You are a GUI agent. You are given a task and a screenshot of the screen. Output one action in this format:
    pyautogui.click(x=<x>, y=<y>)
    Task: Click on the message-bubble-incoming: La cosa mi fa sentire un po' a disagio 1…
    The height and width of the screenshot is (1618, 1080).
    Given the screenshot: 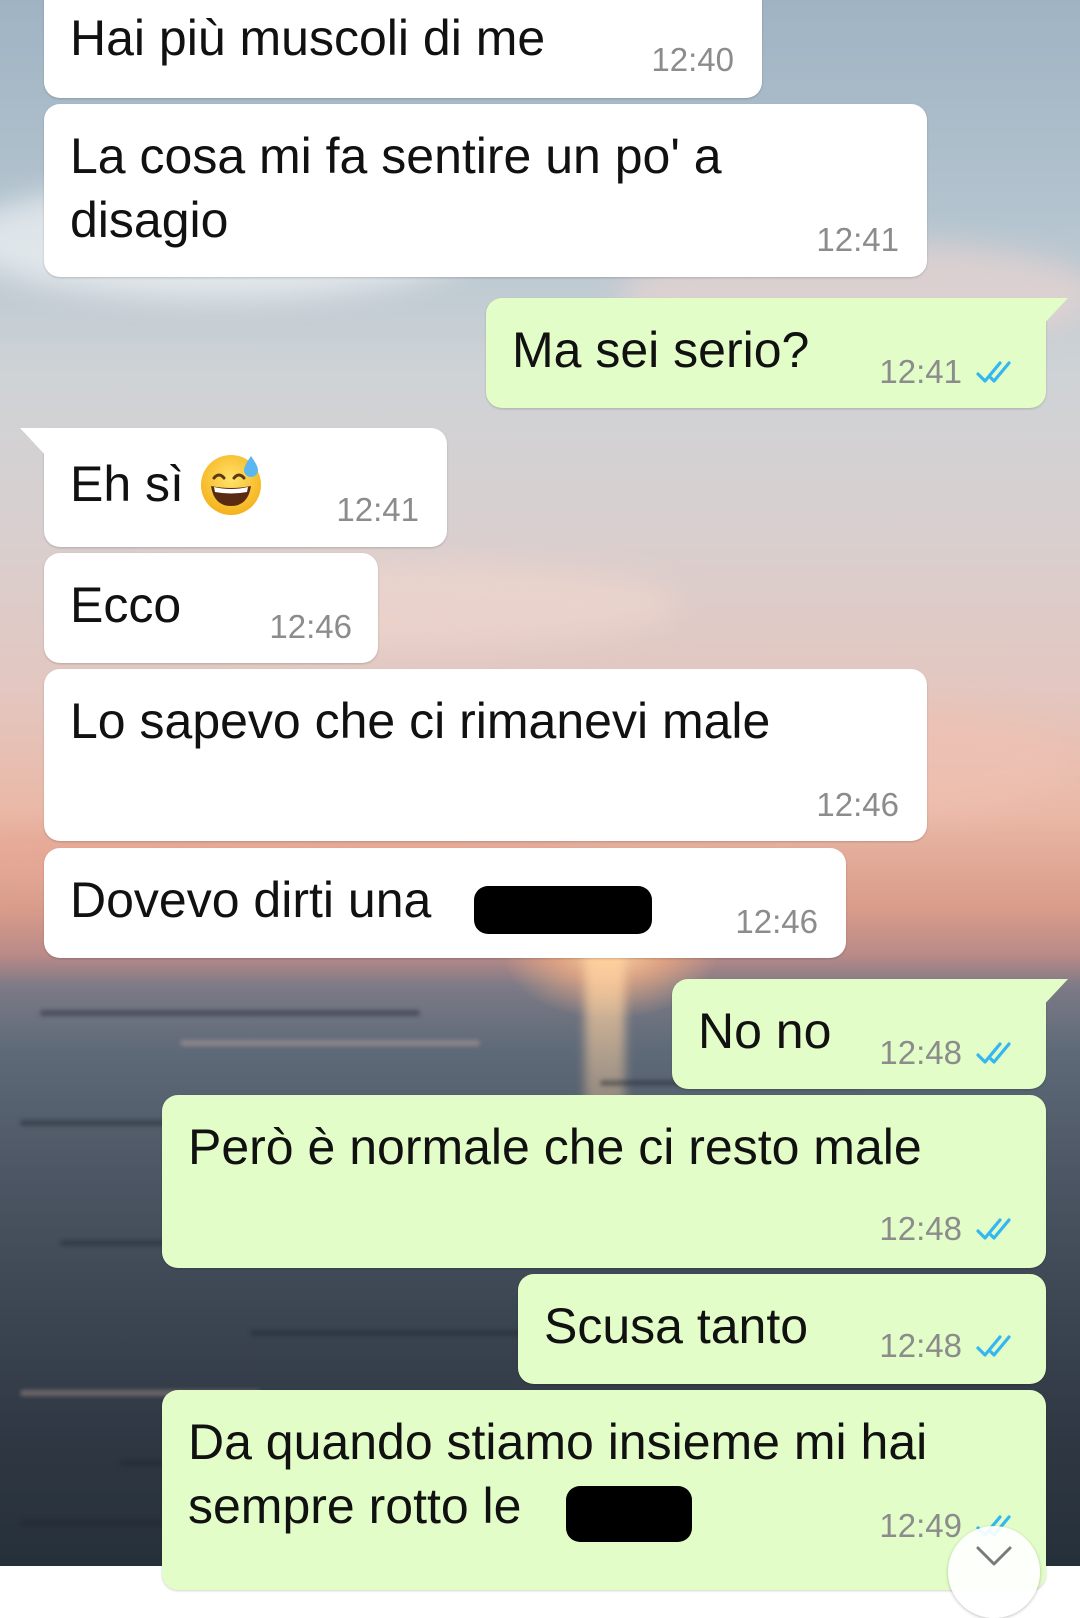 What is the action you would take?
    pyautogui.click(x=485, y=190)
    